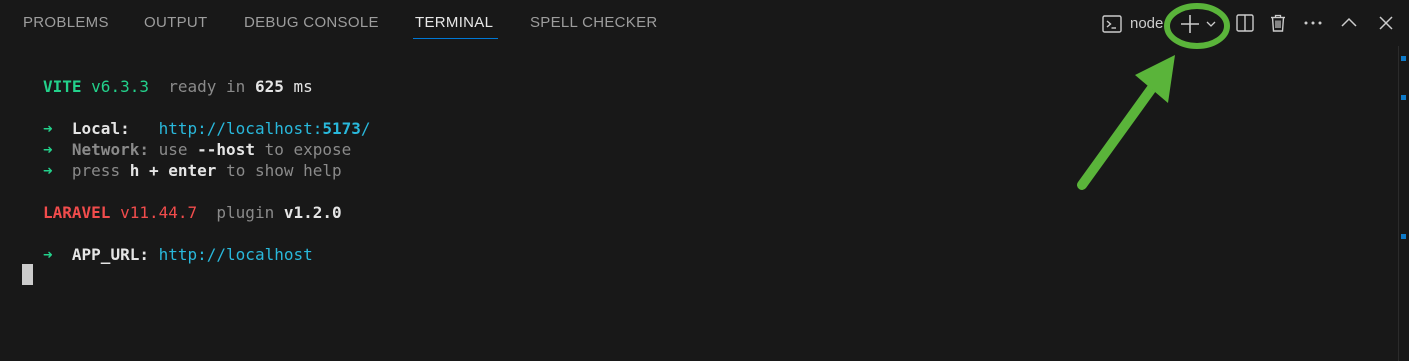  What do you see at coordinates (303, 86) in the screenshot?
I see `vite-ready-unit: ms` at bounding box center [303, 86].